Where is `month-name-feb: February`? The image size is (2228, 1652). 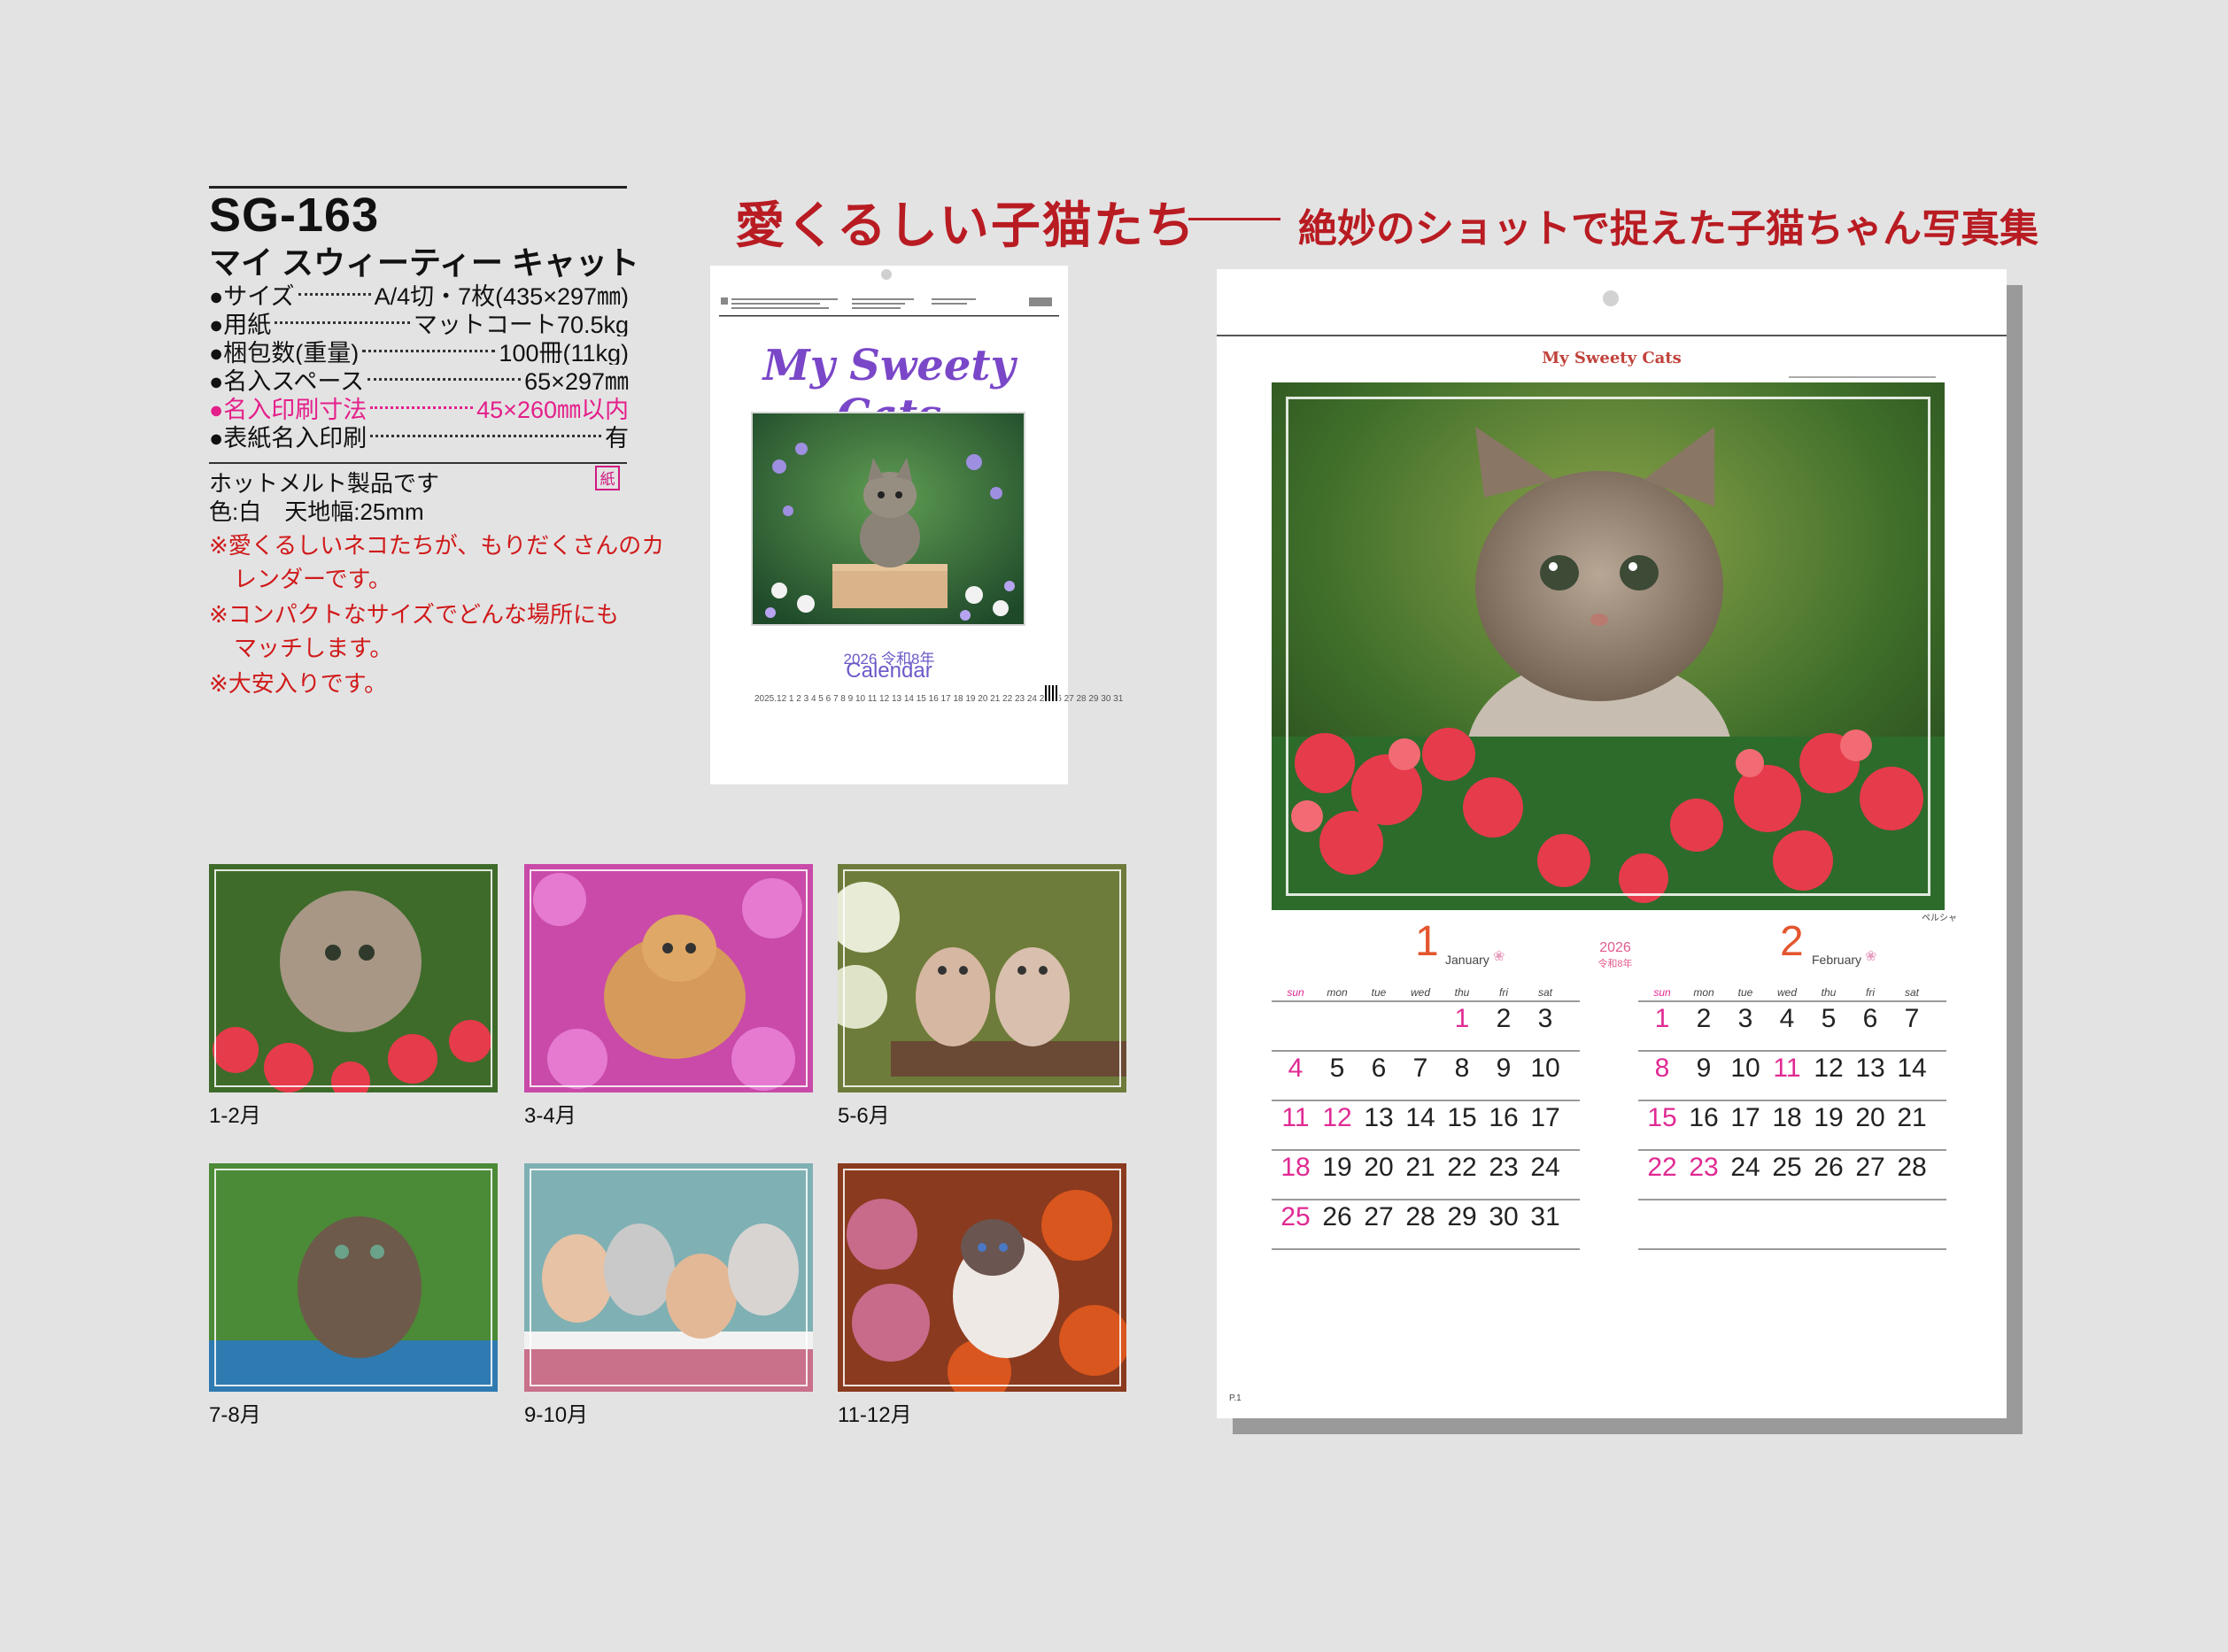 month-name-feb: February is located at coordinates (1837, 960).